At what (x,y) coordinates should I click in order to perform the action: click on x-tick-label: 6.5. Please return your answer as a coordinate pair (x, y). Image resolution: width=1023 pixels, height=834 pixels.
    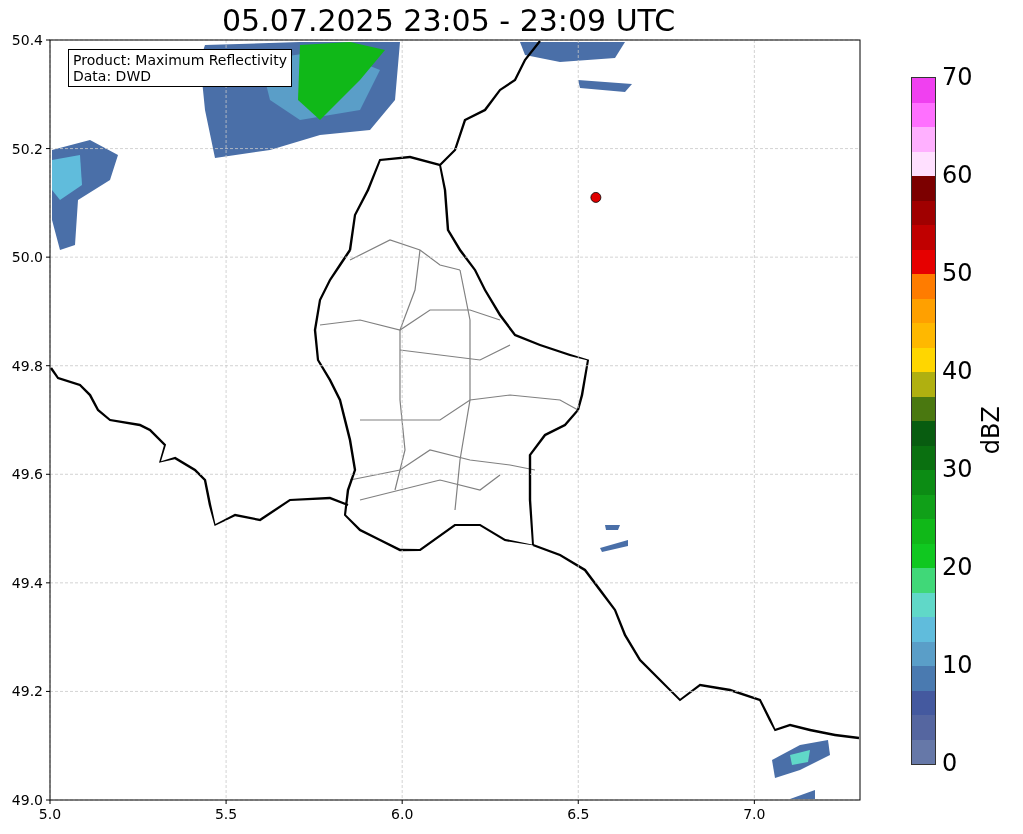
    Looking at the image, I should click on (578, 814).